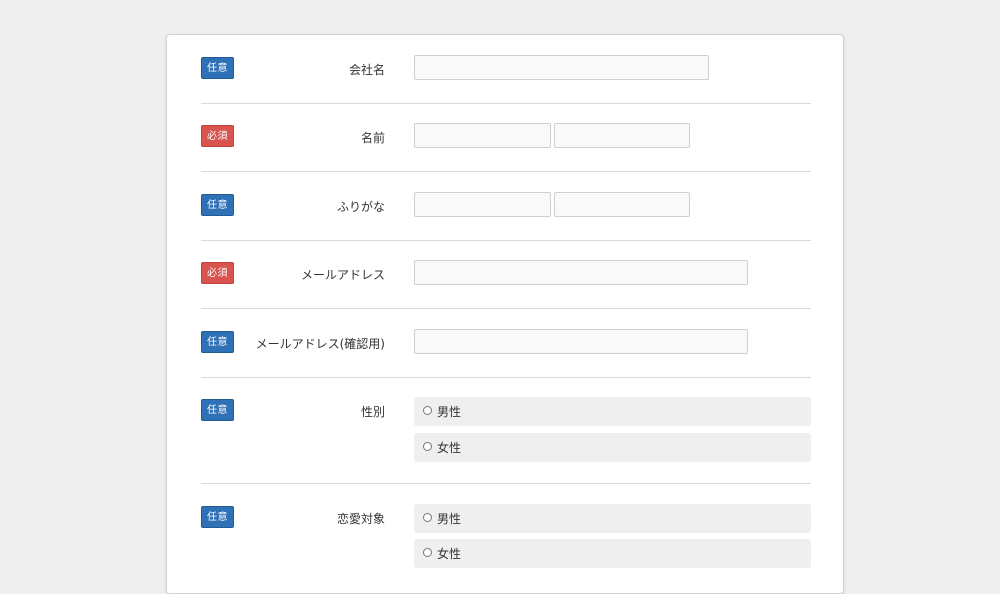 This screenshot has height=594, width=1000. I want to click on company-input, so click(561, 67).